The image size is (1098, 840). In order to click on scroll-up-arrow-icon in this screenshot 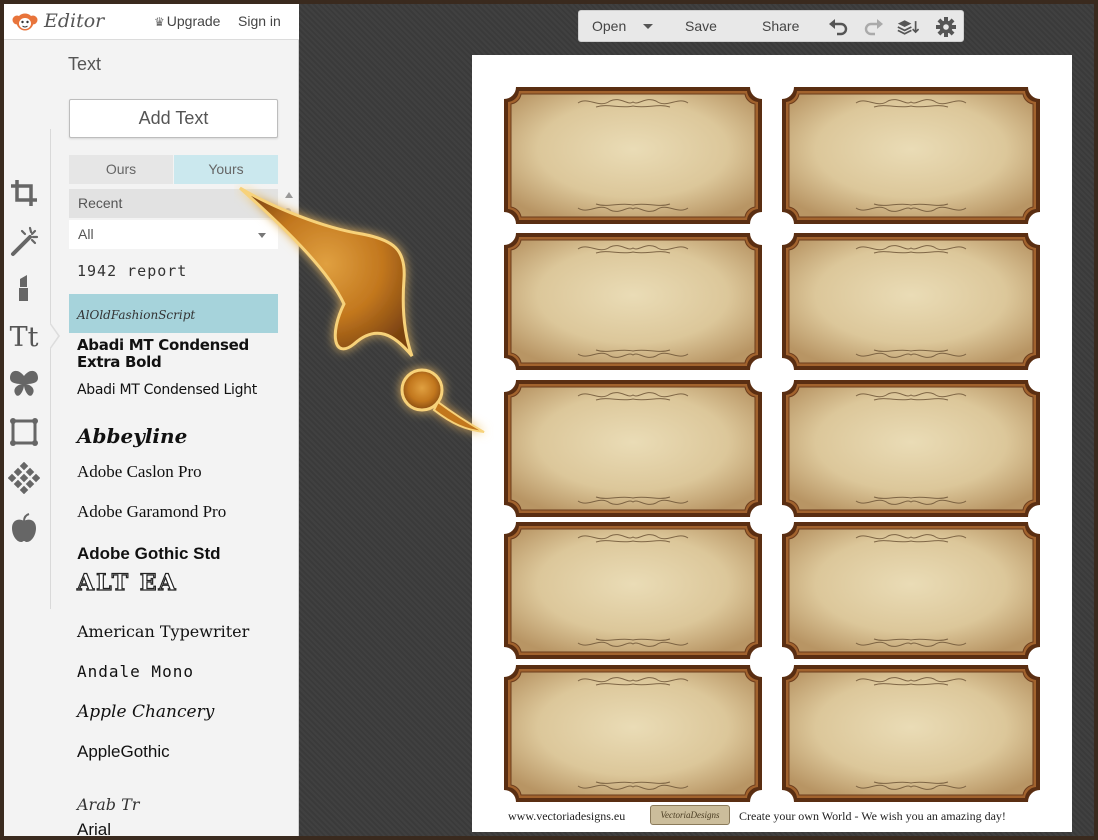, I will do `click(289, 195)`.